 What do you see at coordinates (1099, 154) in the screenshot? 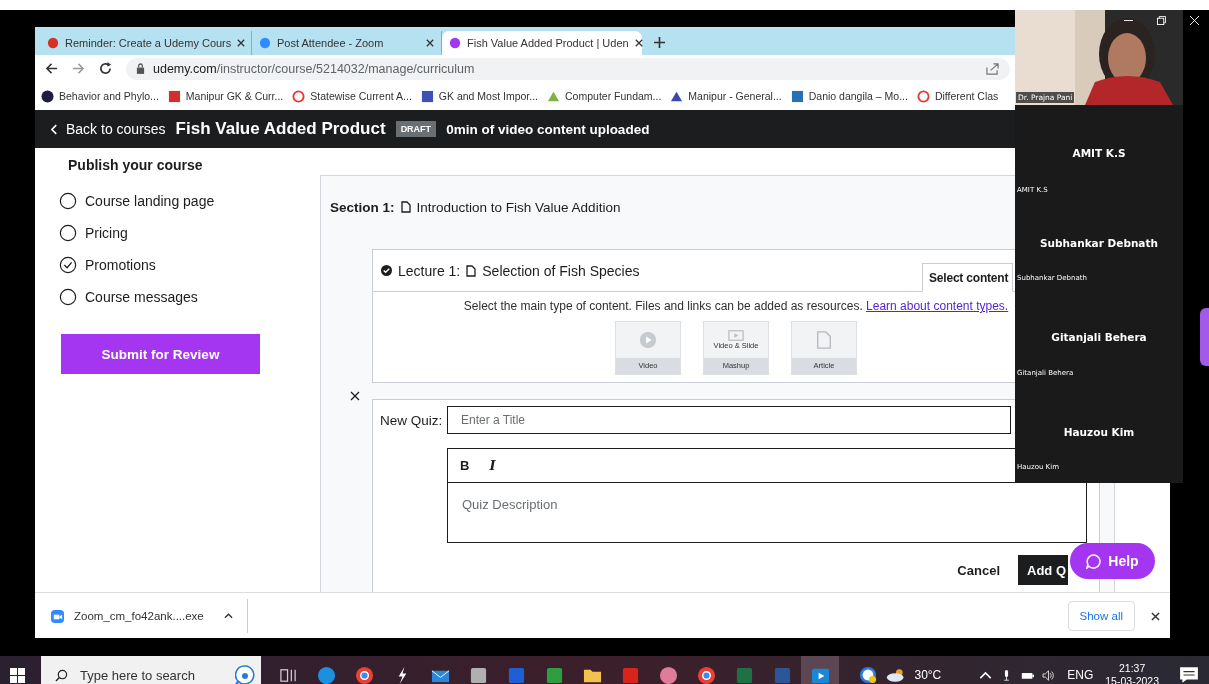
I see `participant-name: AMIT K.S` at bounding box center [1099, 154].